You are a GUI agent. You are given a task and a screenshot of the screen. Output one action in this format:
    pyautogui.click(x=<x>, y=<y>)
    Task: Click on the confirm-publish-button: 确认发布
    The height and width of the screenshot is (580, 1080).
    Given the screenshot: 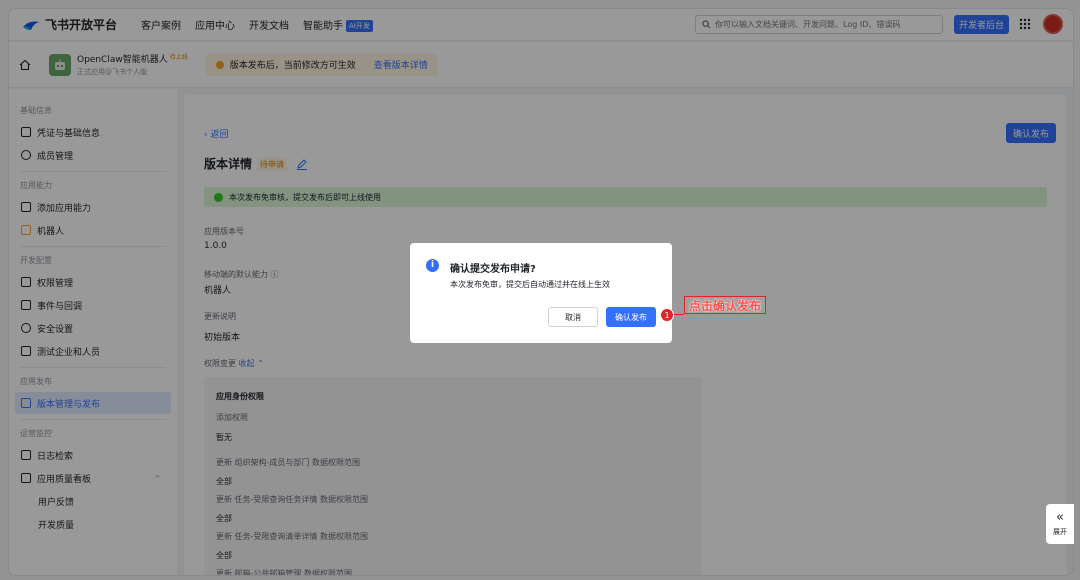 What is the action you would take?
    pyautogui.click(x=631, y=317)
    